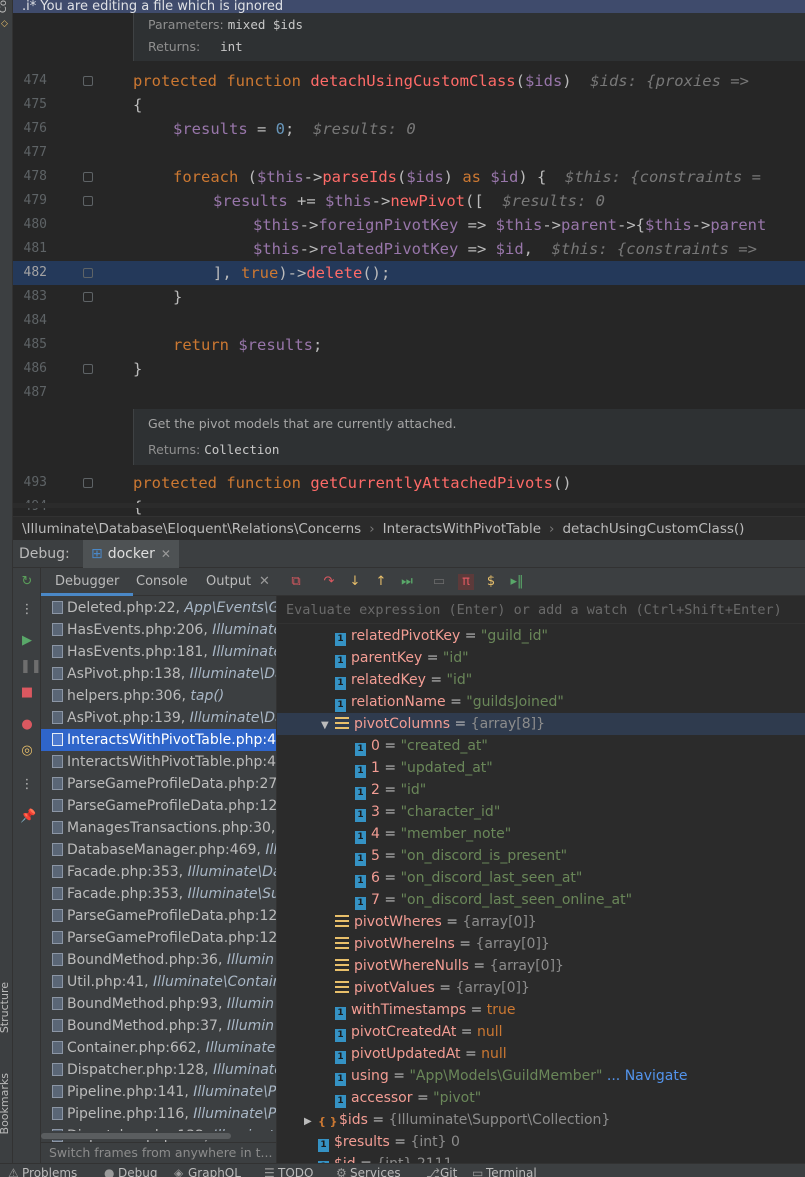  I want to click on frame-row: Container.php:662, Illuminate\, so click(158, 1048).